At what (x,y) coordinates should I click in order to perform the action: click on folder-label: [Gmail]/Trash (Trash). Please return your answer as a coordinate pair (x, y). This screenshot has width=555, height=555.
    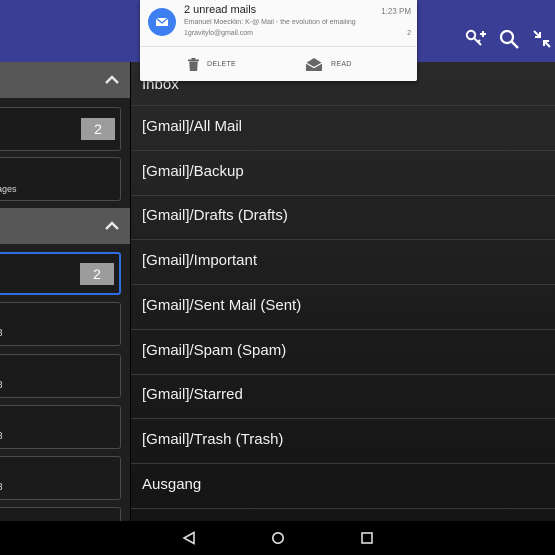
    Looking at the image, I should click on (213, 439).